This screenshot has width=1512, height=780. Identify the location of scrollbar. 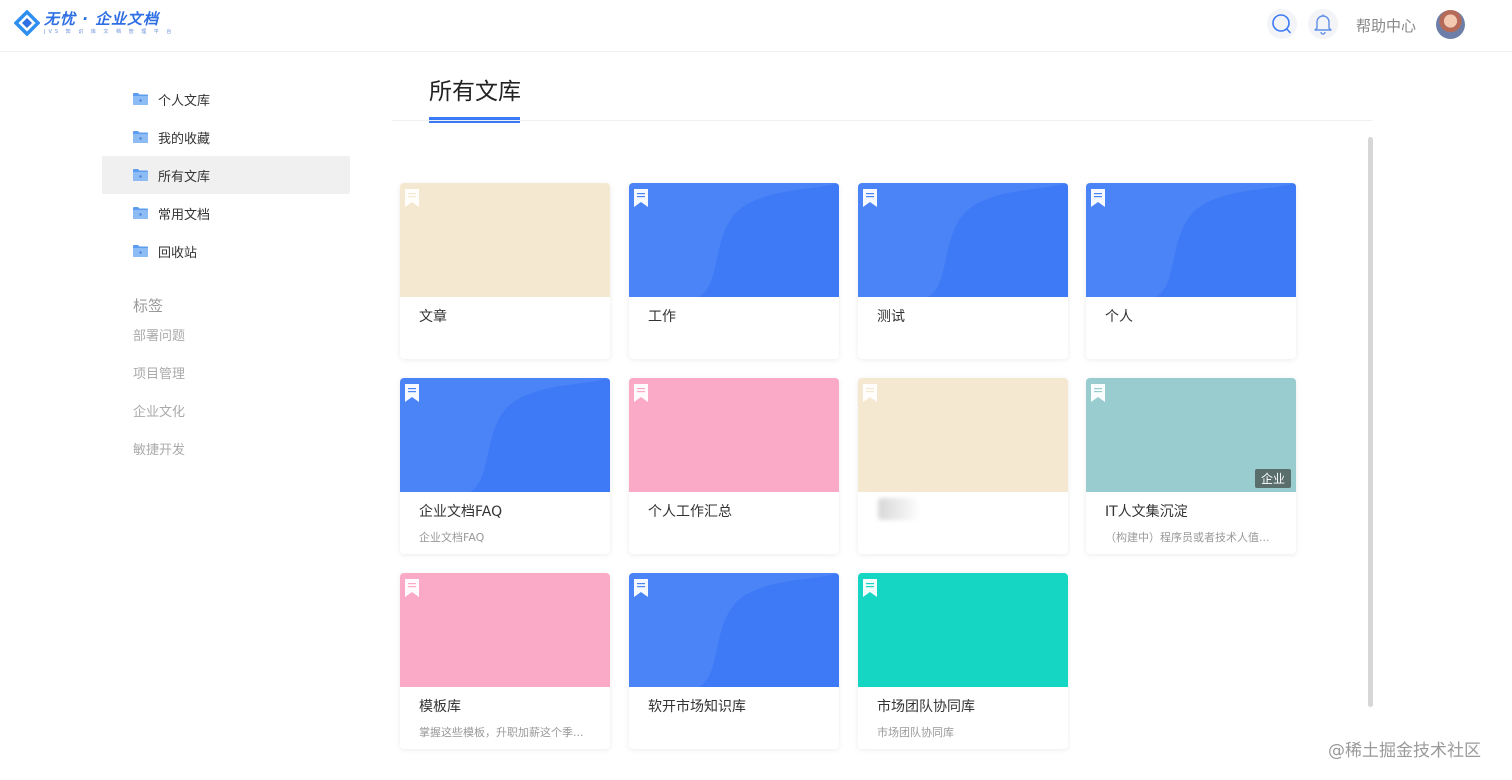
(1371, 422).